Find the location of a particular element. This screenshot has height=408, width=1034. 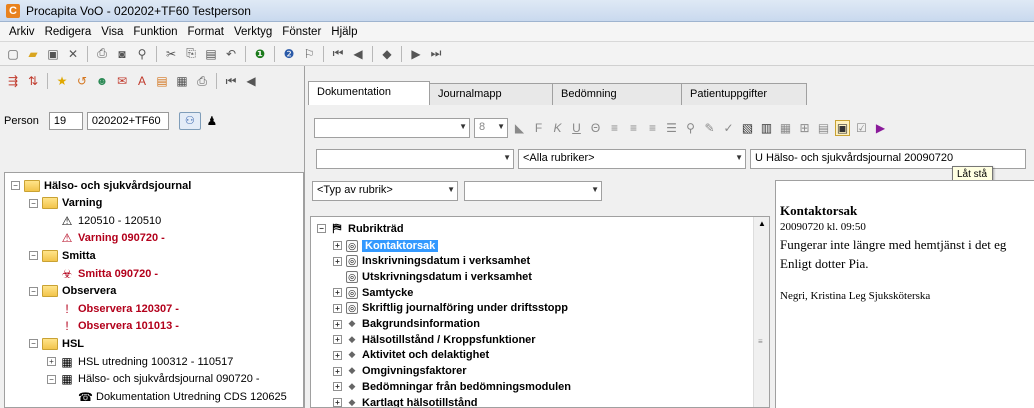

person-id-field: 020202+TF60 is located at coordinates (127, 121).